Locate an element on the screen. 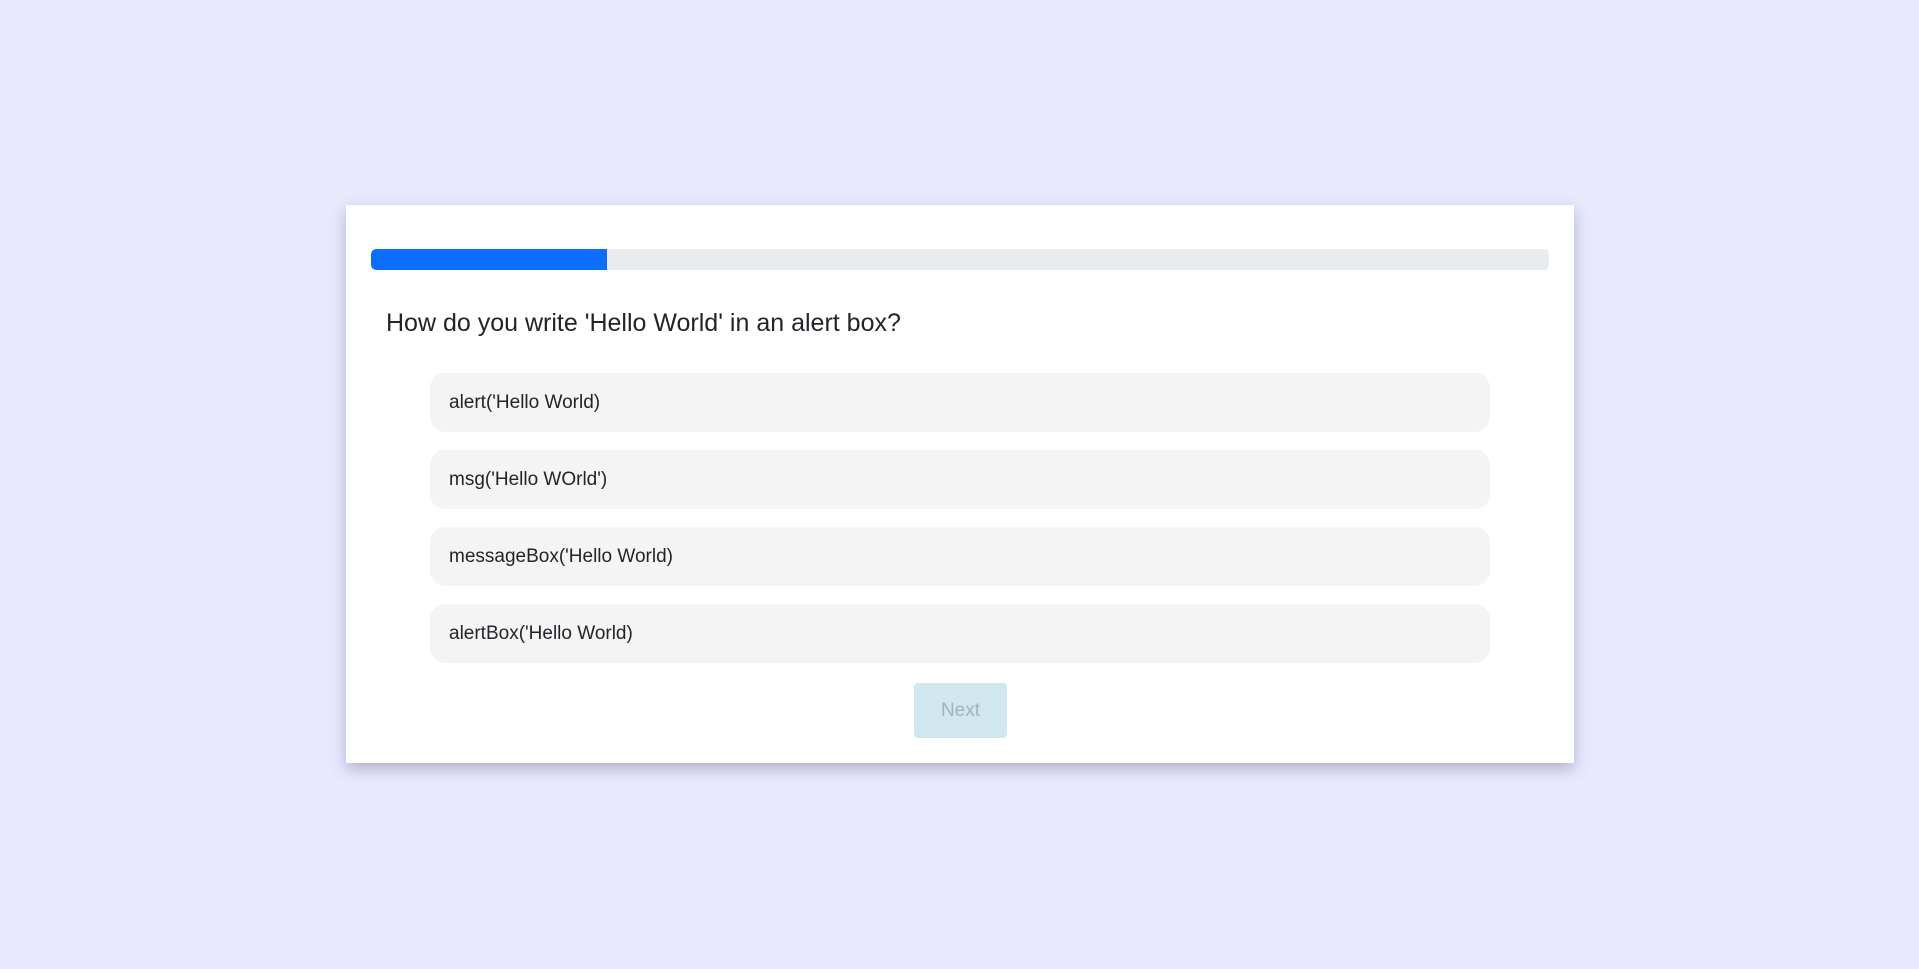  answer-option-3: messageBox('Hello World) is located at coordinates (960, 556).